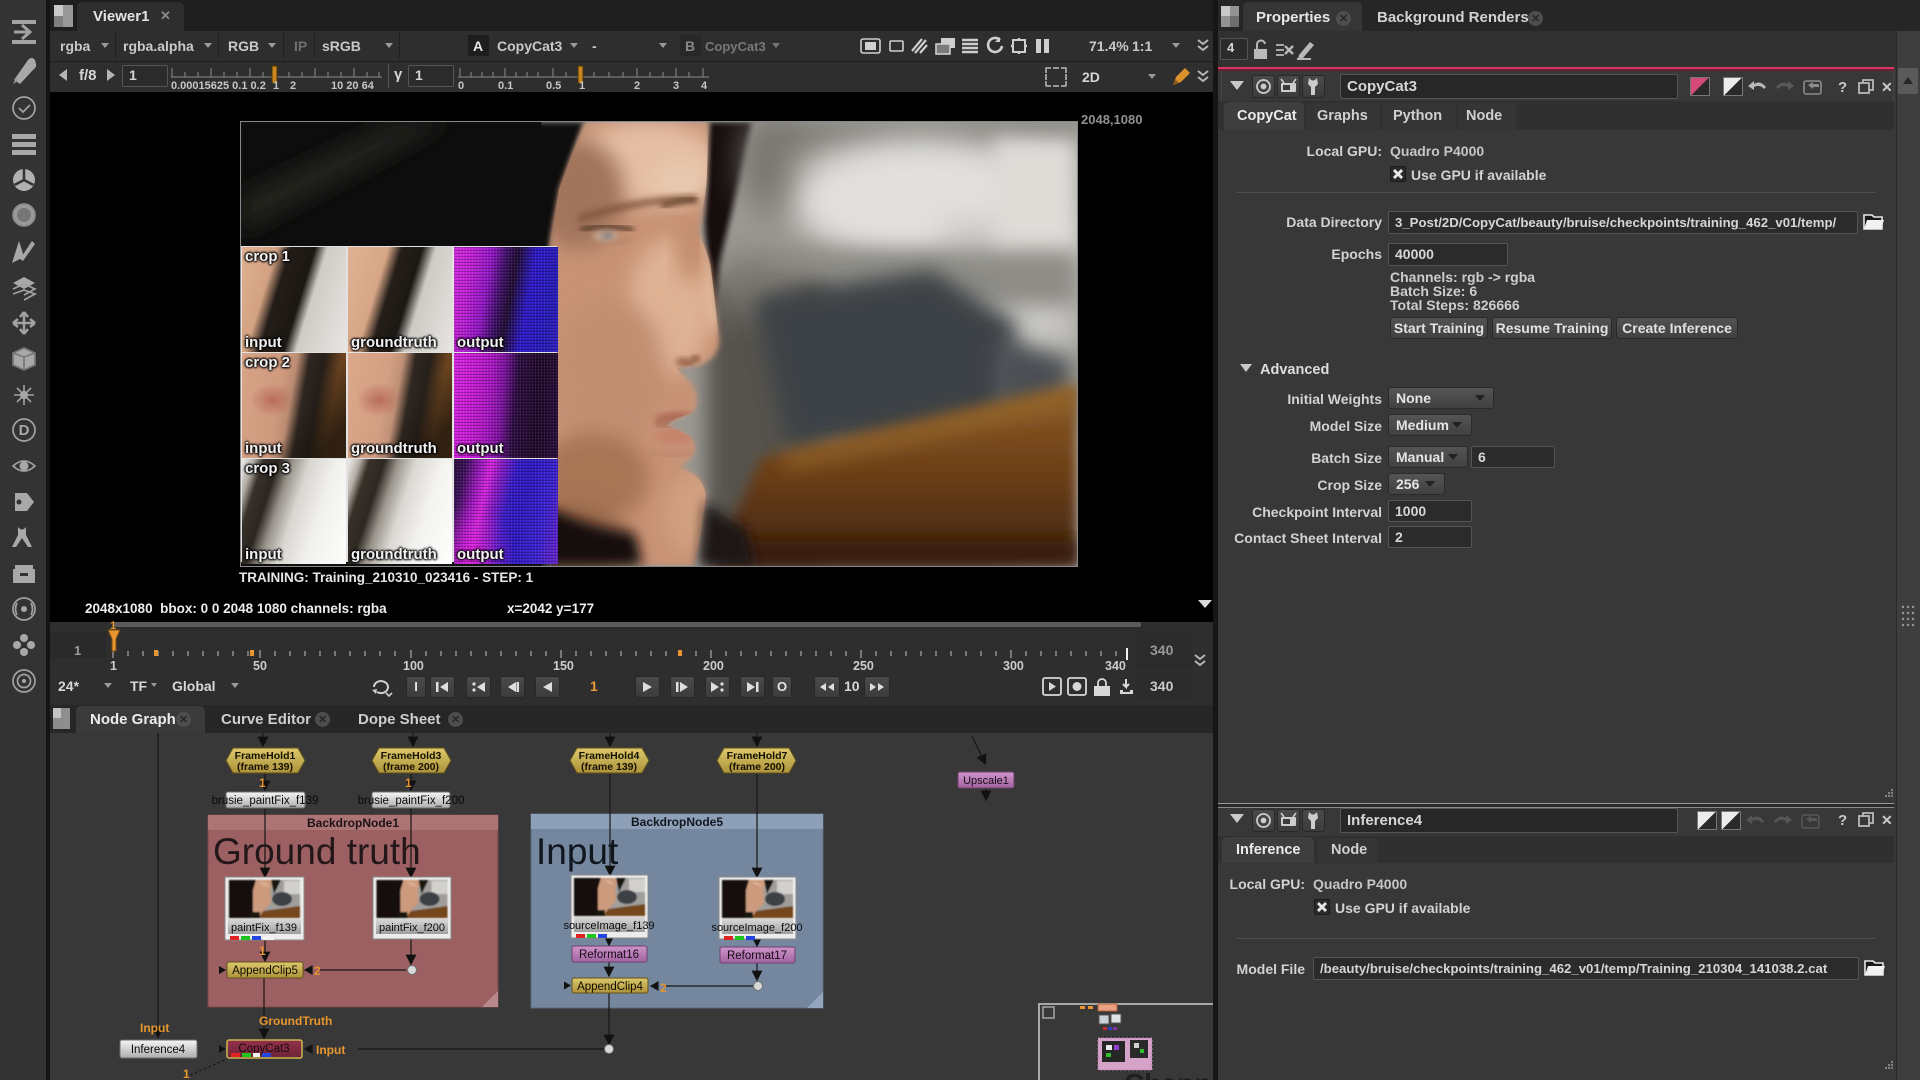 The width and height of the screenshot is (1920, 1080). What do you see at coordinates (704, 85) in the screenshot?
I see `svg-text: 4` at bounding box center [704, 85].